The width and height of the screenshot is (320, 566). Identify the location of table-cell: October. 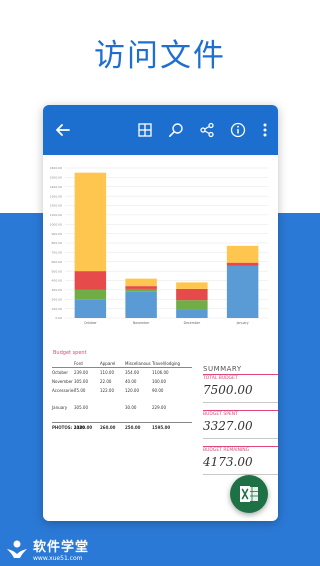
(60, 372).